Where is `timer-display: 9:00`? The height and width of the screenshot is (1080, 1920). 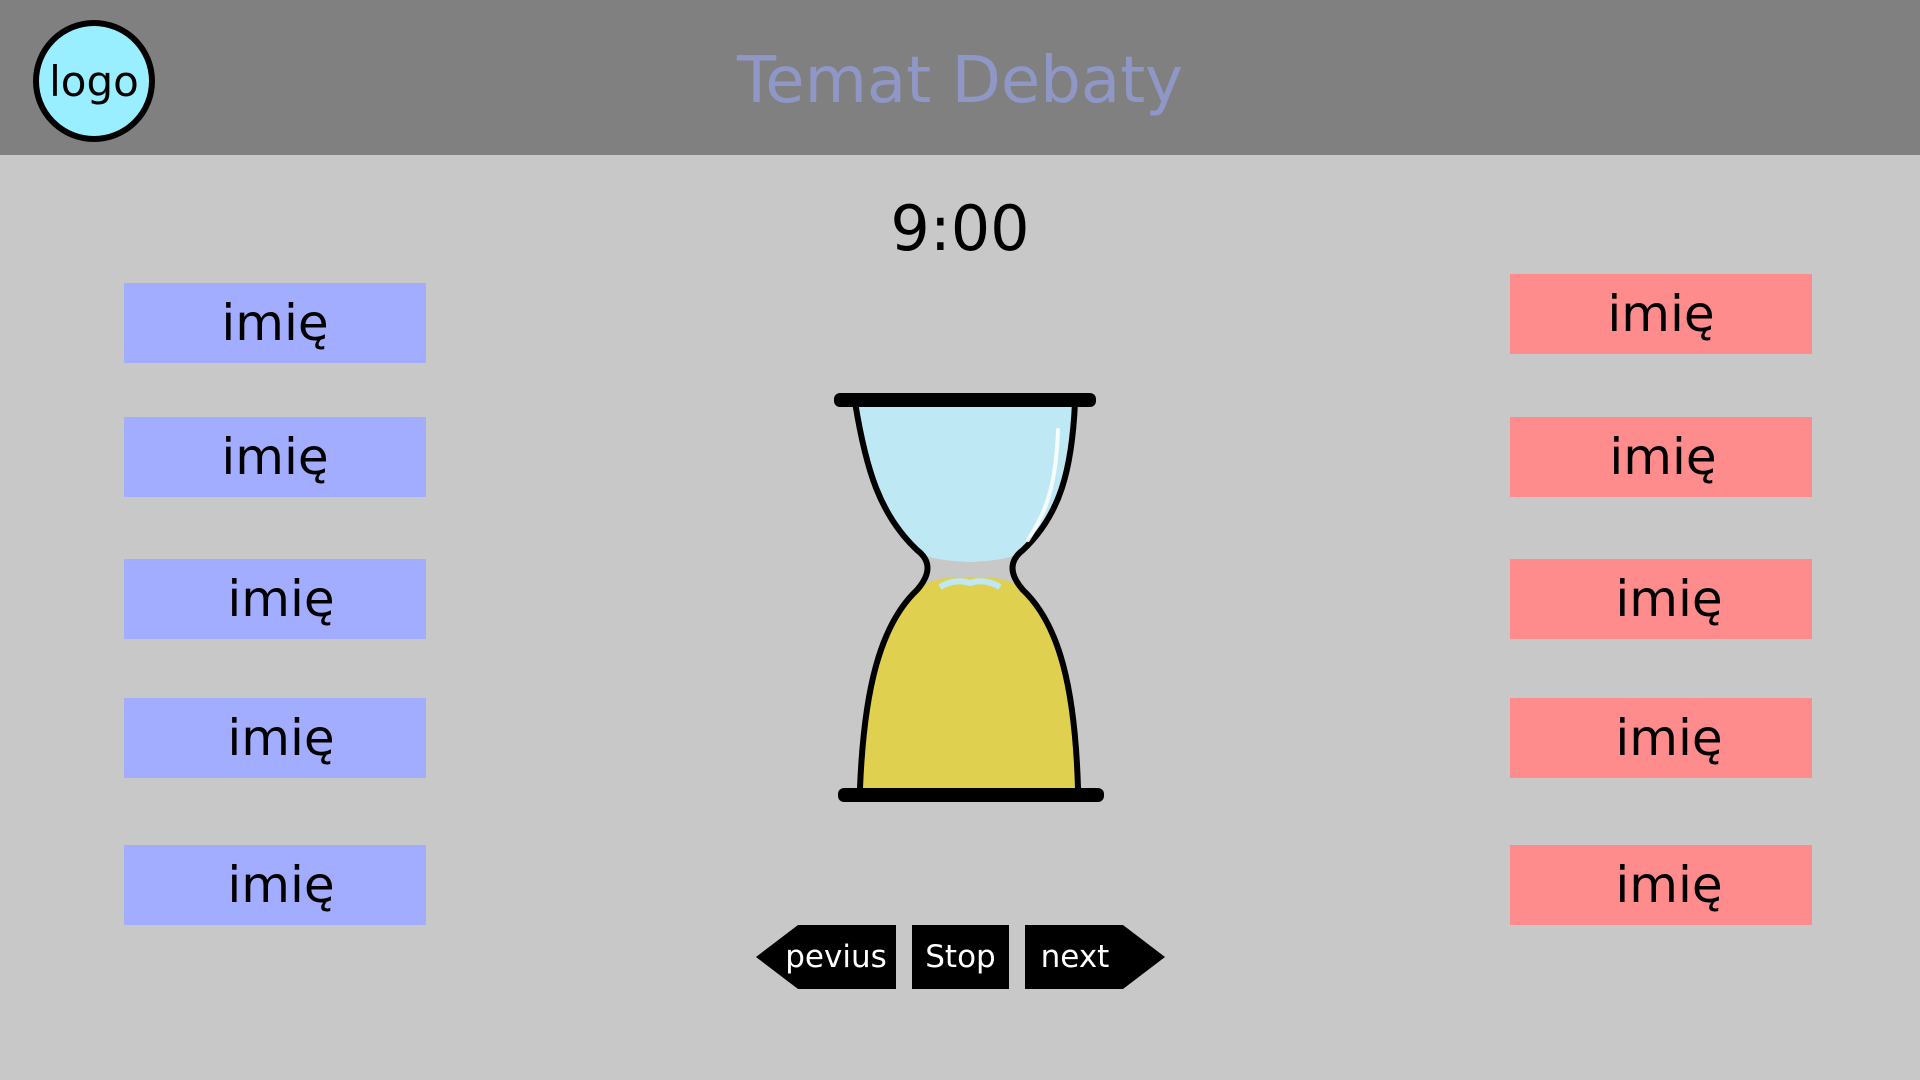 timer-display: 9:00 is located at coordinates (960, 228).